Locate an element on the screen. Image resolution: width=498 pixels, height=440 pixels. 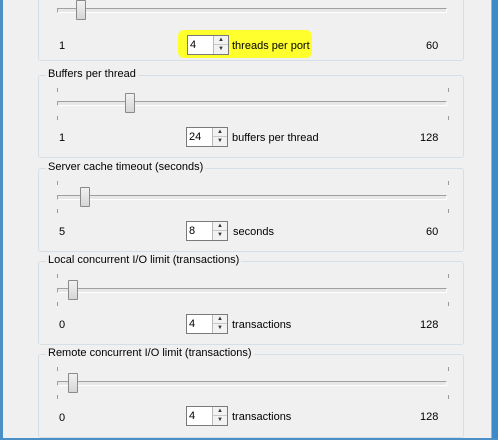
local-io-value: 4 is located at coordinates (192, 324).